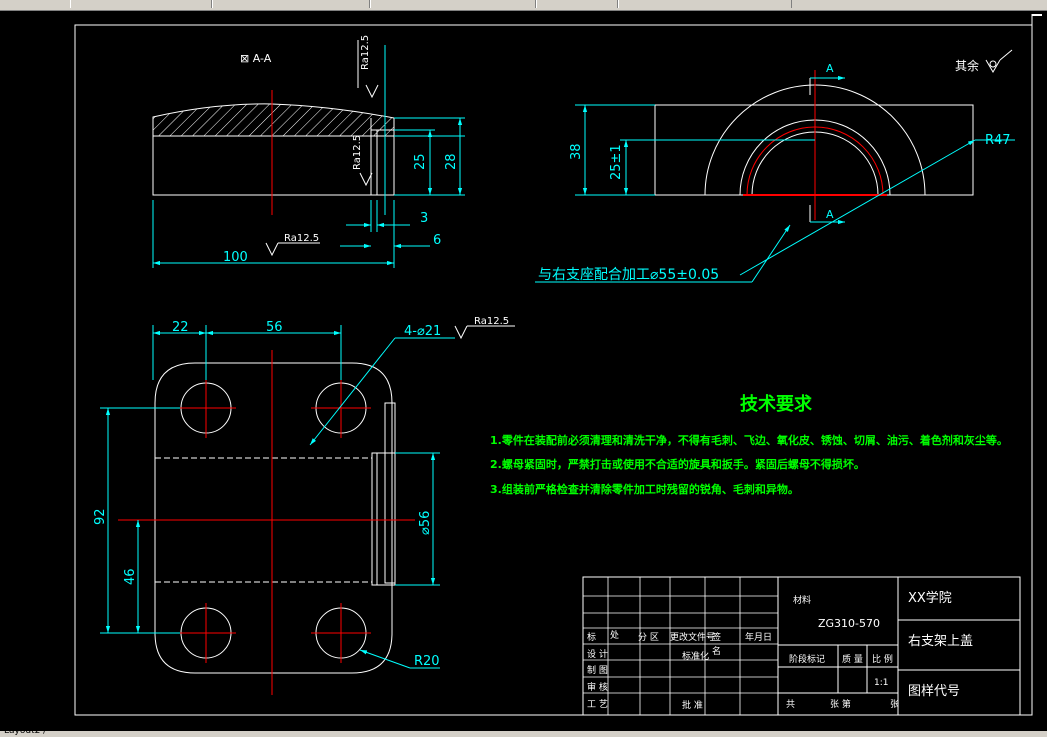 This screenshot has height=737, width=1047. I want to click on border-mark, so click(1037, 15).